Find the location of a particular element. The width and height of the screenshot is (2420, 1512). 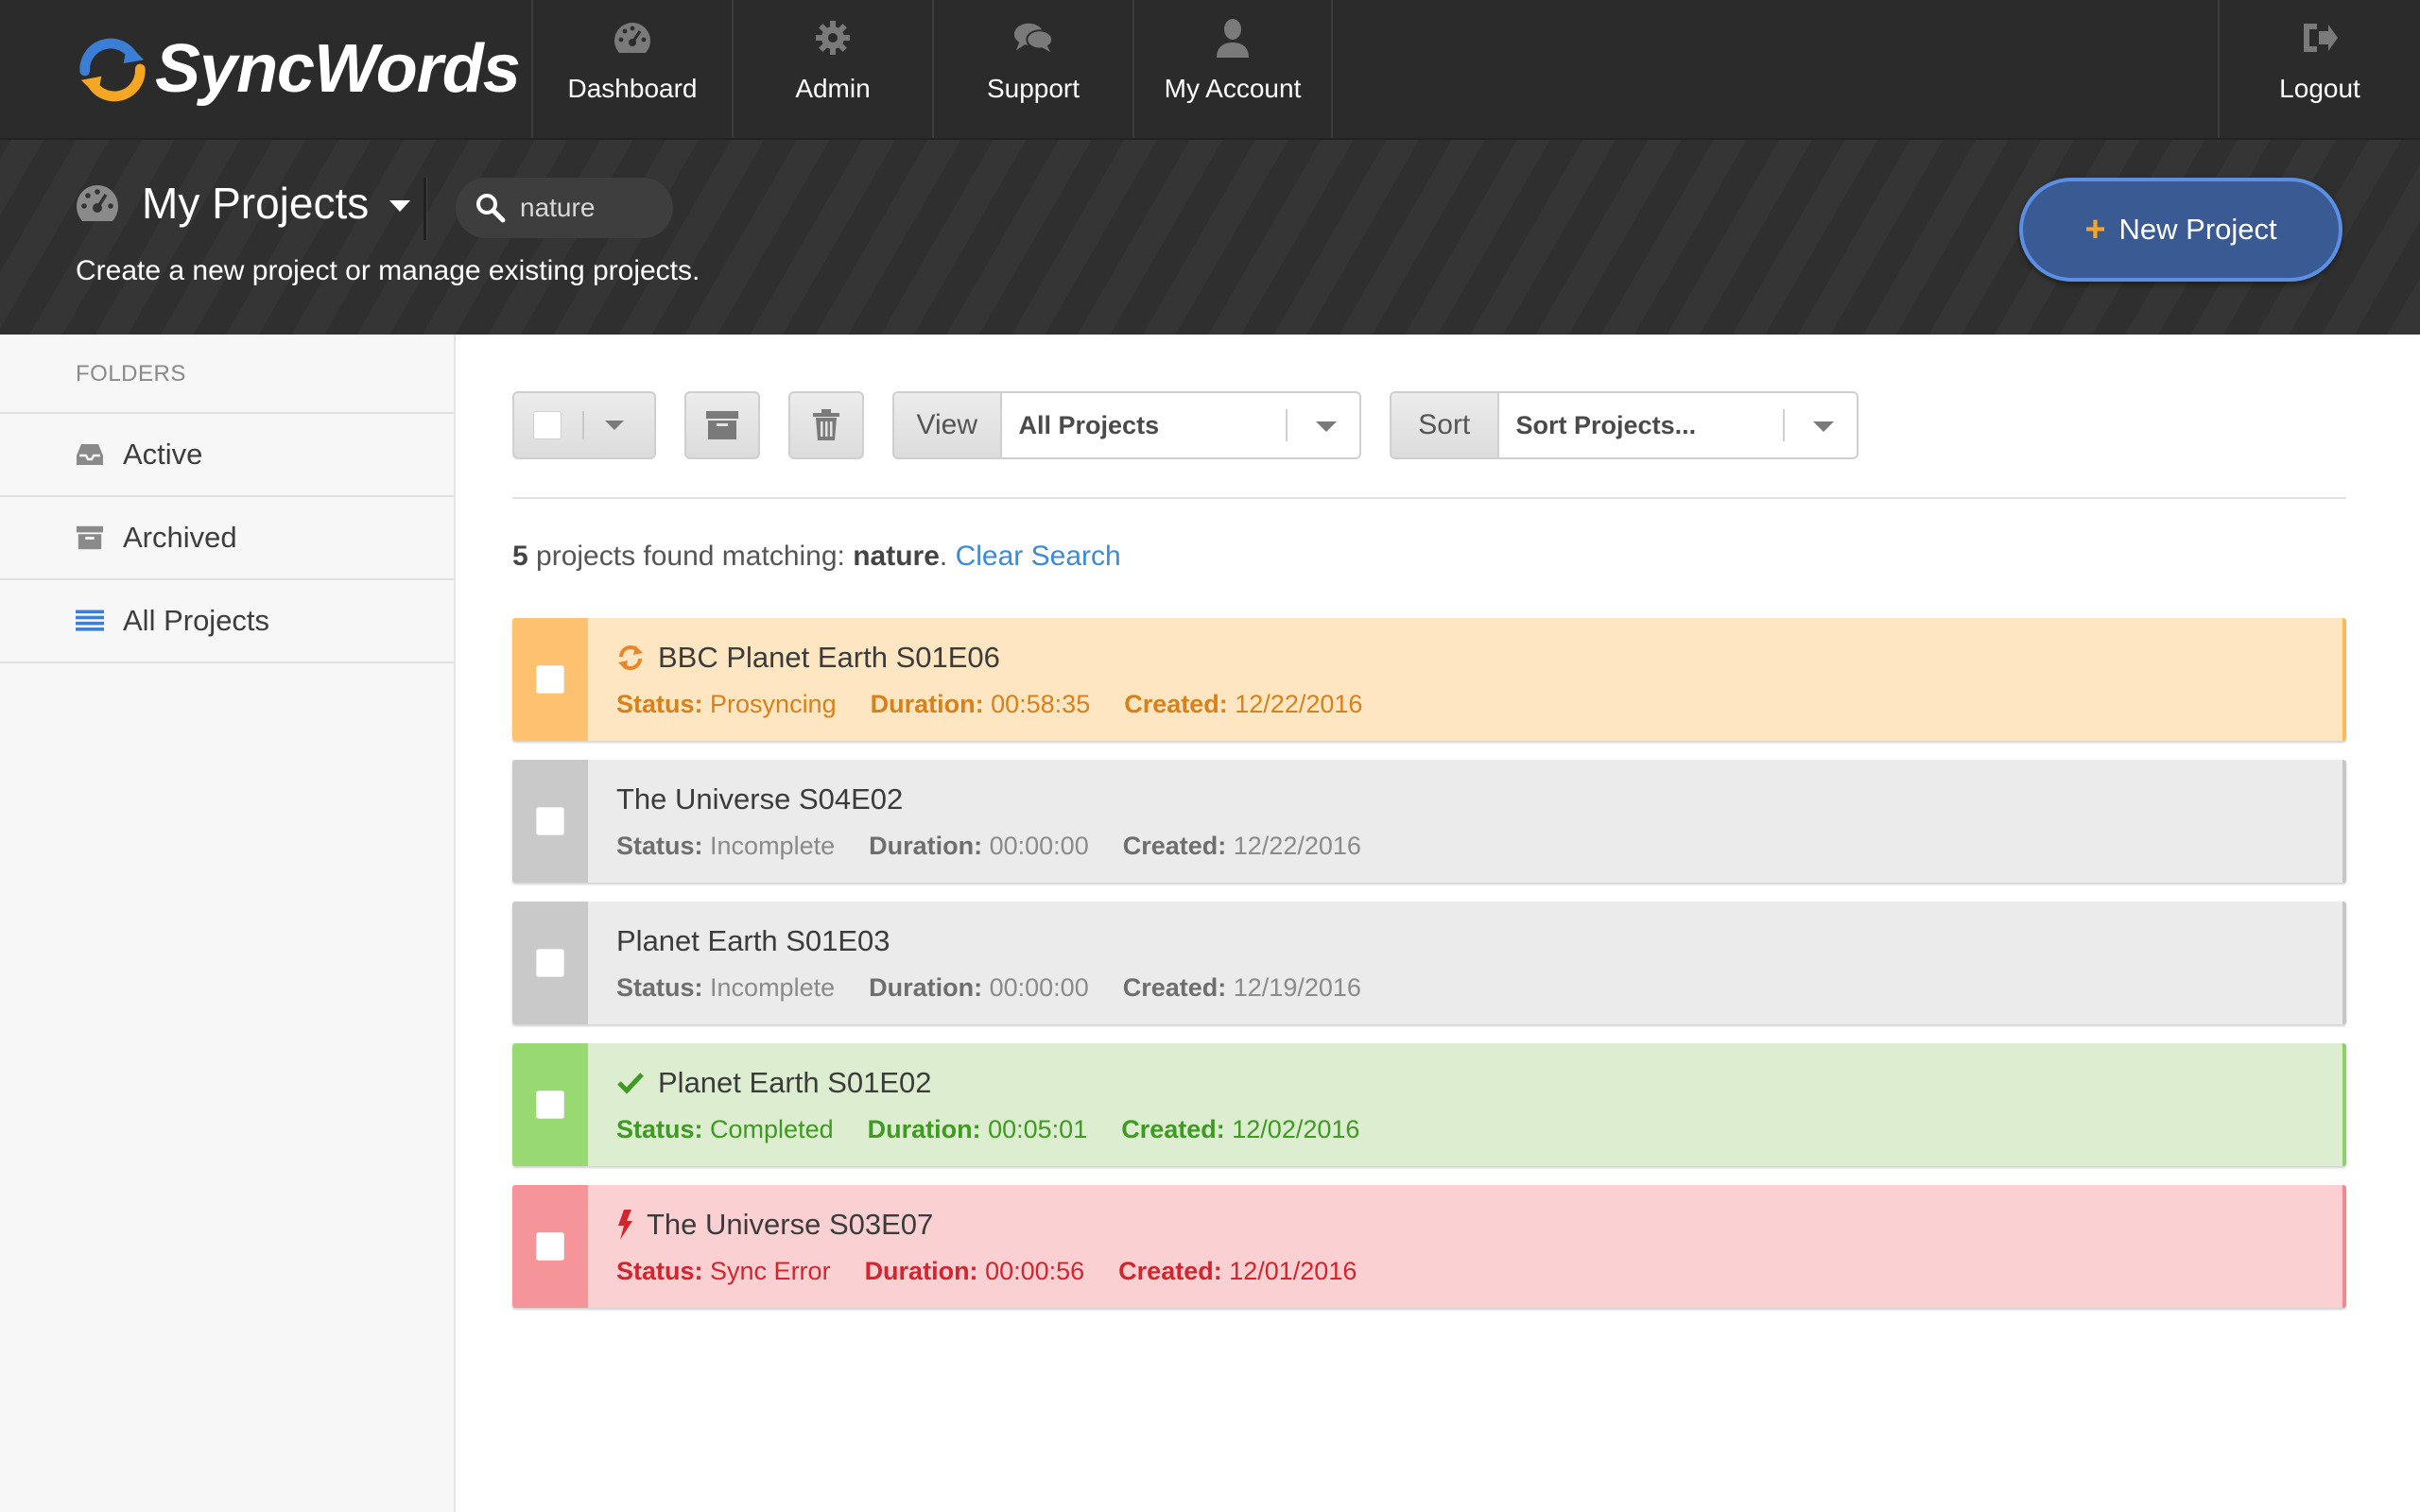

clear-search-link: Clear Search is located at coordinates (1039, 556).